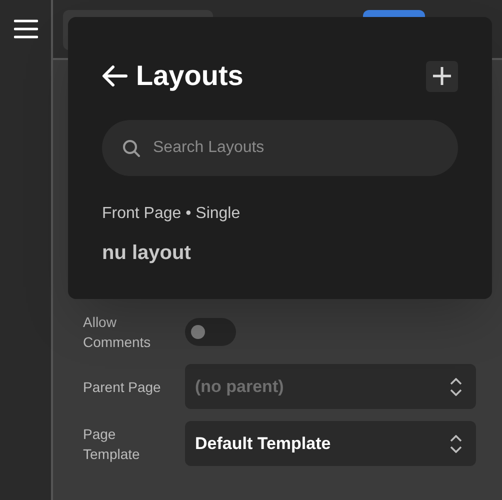 The image size is (502, 500). I want to click on plus-icon, so click(442, 76).